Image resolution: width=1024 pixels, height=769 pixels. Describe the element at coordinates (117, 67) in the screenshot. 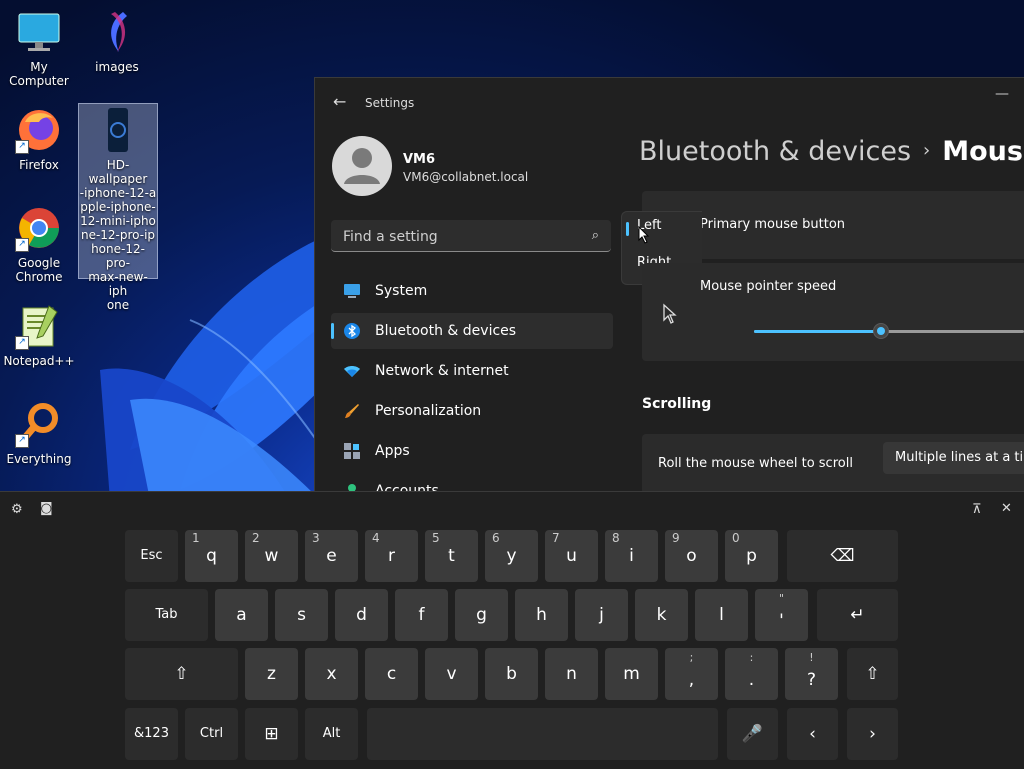

I see `desktop-icon-label: images` at that location.